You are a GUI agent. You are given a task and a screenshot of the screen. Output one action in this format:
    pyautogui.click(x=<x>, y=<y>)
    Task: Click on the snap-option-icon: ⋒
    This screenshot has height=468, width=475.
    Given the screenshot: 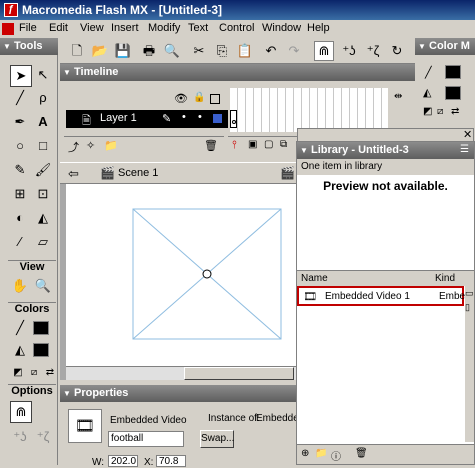 What is the action you would take?
    pyautogui.click(x=21, y=412)
    